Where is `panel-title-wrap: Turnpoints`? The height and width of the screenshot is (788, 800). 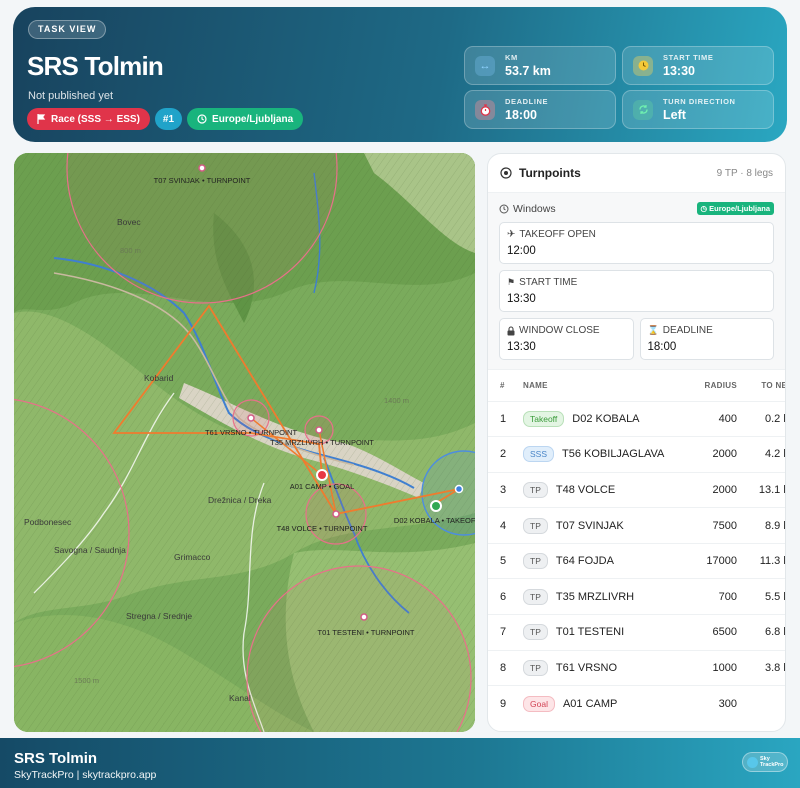 panel-title-wrap: Turnpoints is located at coordinates (540, 173).